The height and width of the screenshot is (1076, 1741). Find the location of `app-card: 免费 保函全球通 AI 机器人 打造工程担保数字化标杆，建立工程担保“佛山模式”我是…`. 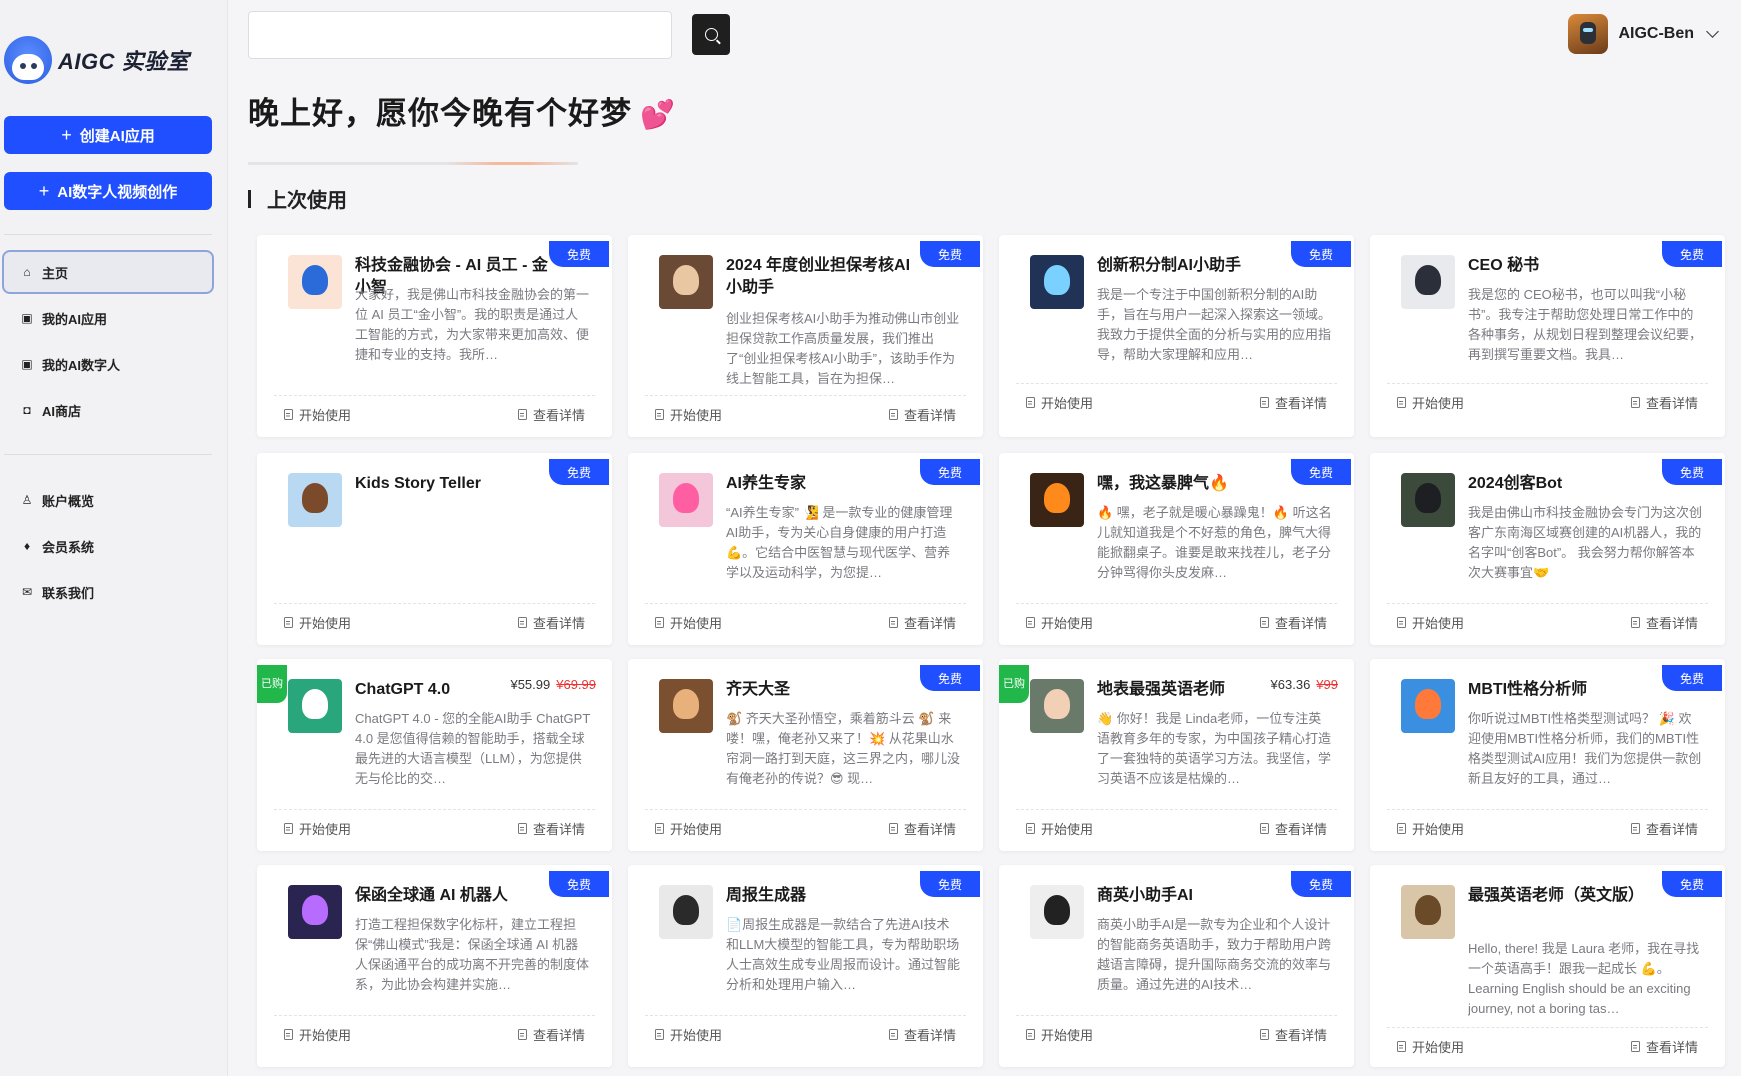

app-card: 免费 保函全球通 AI 机器人 打造工程担保数字化标杆，建立工程担保“佛山模式”我是… is located at coordinates (434, 966).